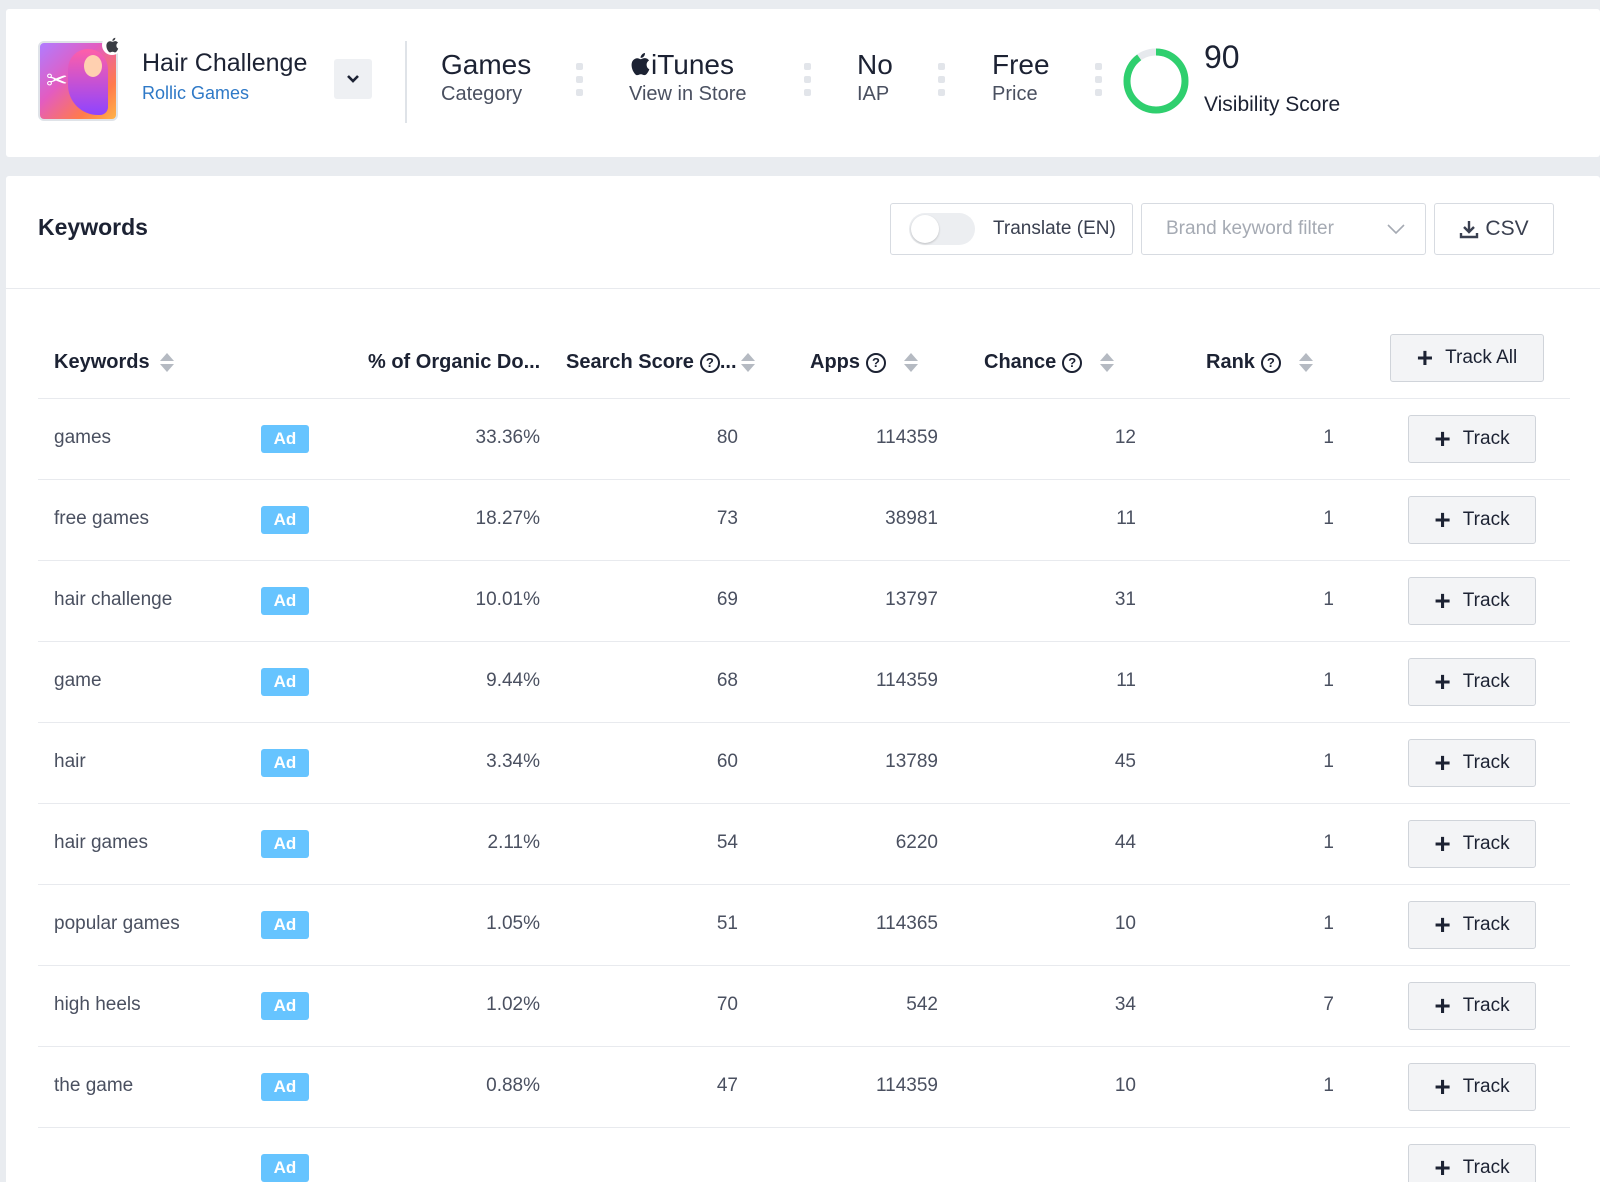  What do you see at coordinates (1469, 230) in the screenshot?
I see `download-icon` at bounding box center [1469, 230].